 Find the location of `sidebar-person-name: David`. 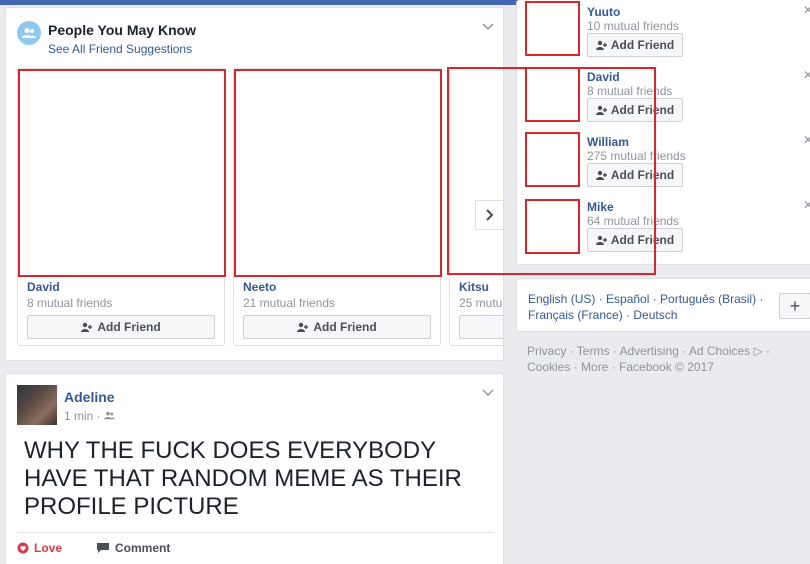

sidebar-person-name: David is located at coordinates (603, 77).